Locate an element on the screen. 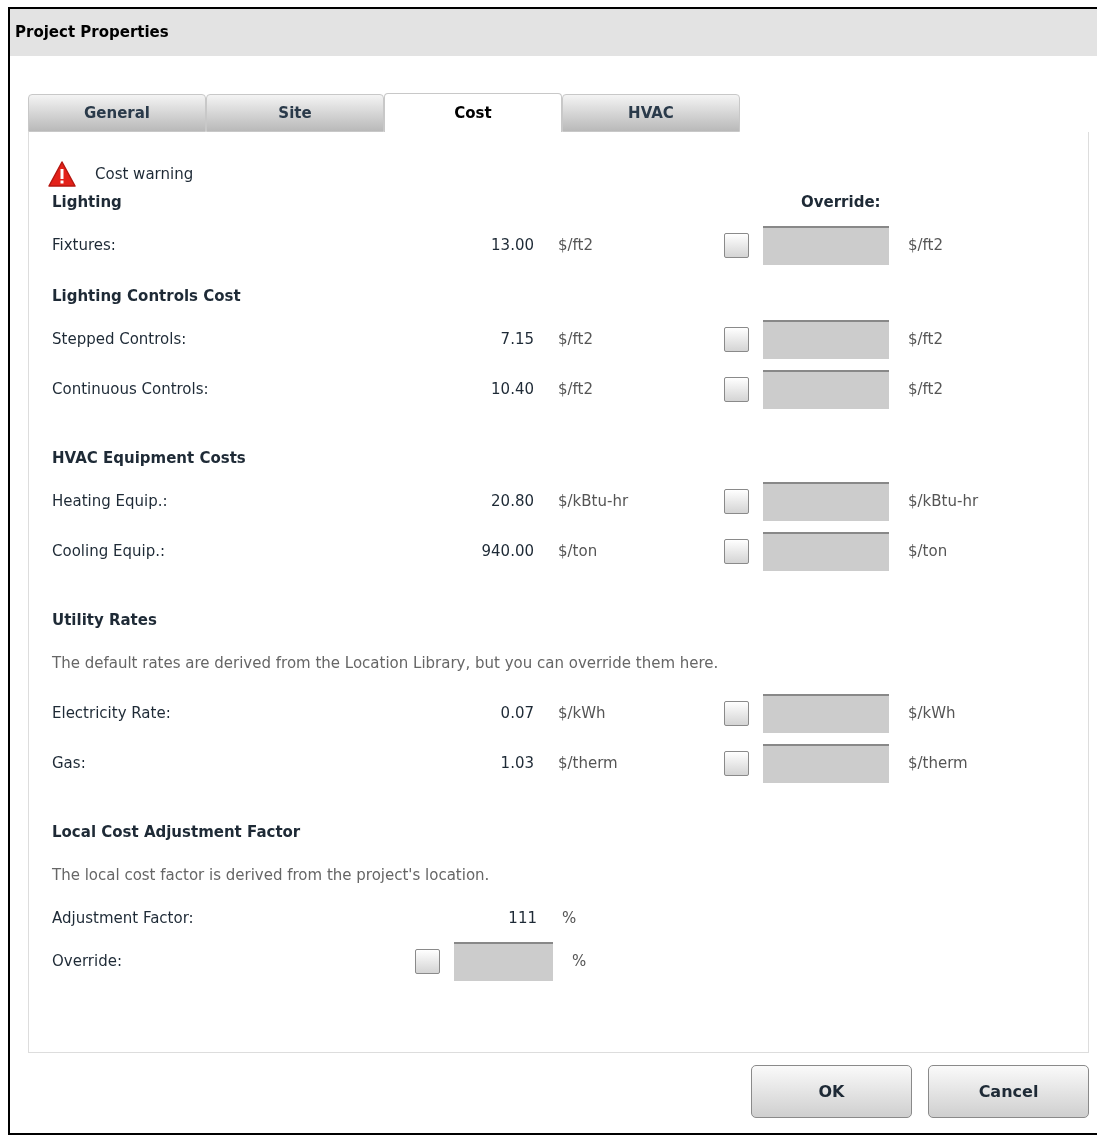  default-value: 940.00 is located at coordinates (507, 551).